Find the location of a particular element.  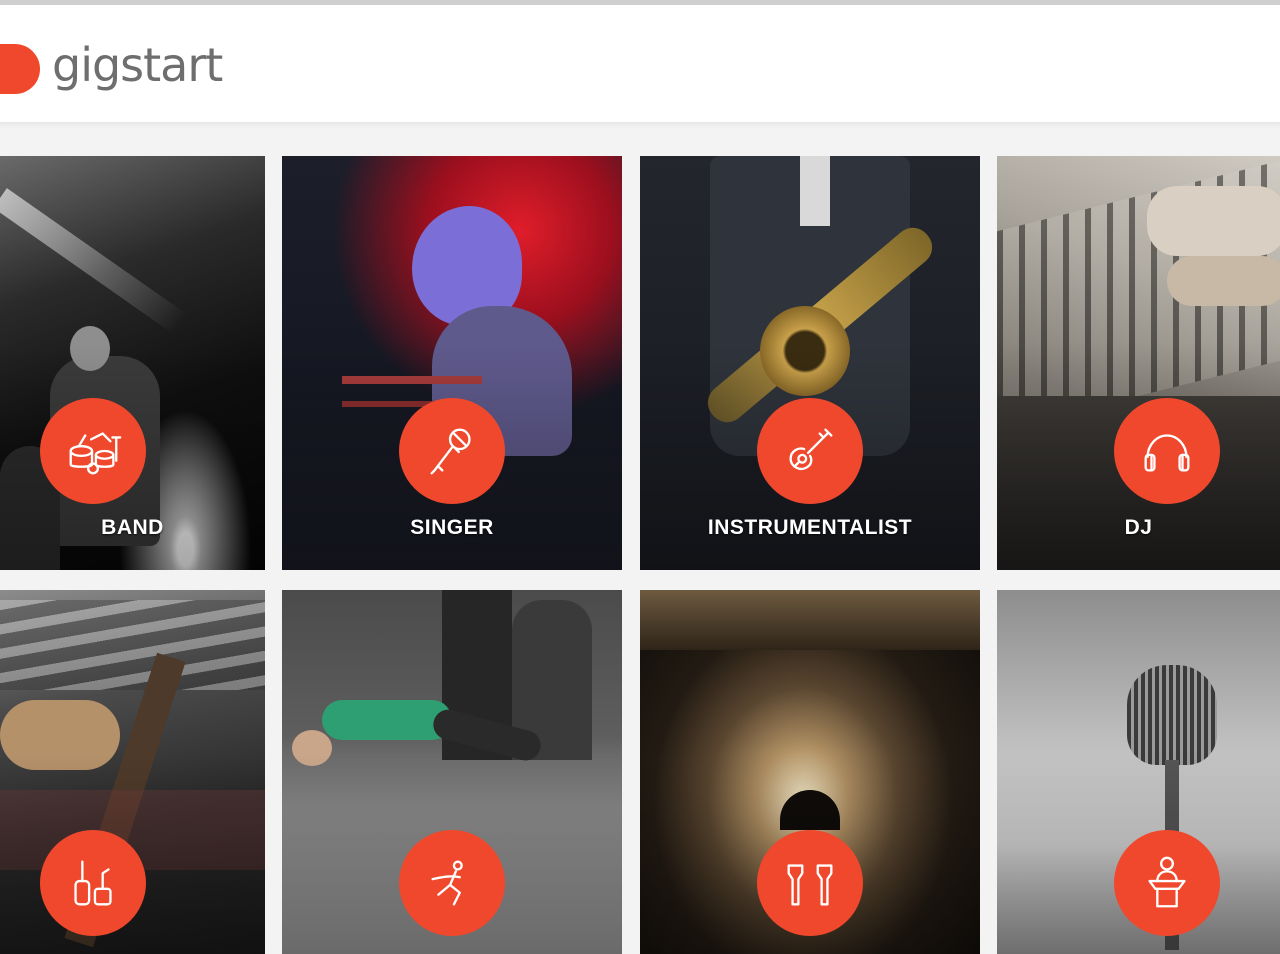

logo-text: gigstart is located at coordinates (137, 65).